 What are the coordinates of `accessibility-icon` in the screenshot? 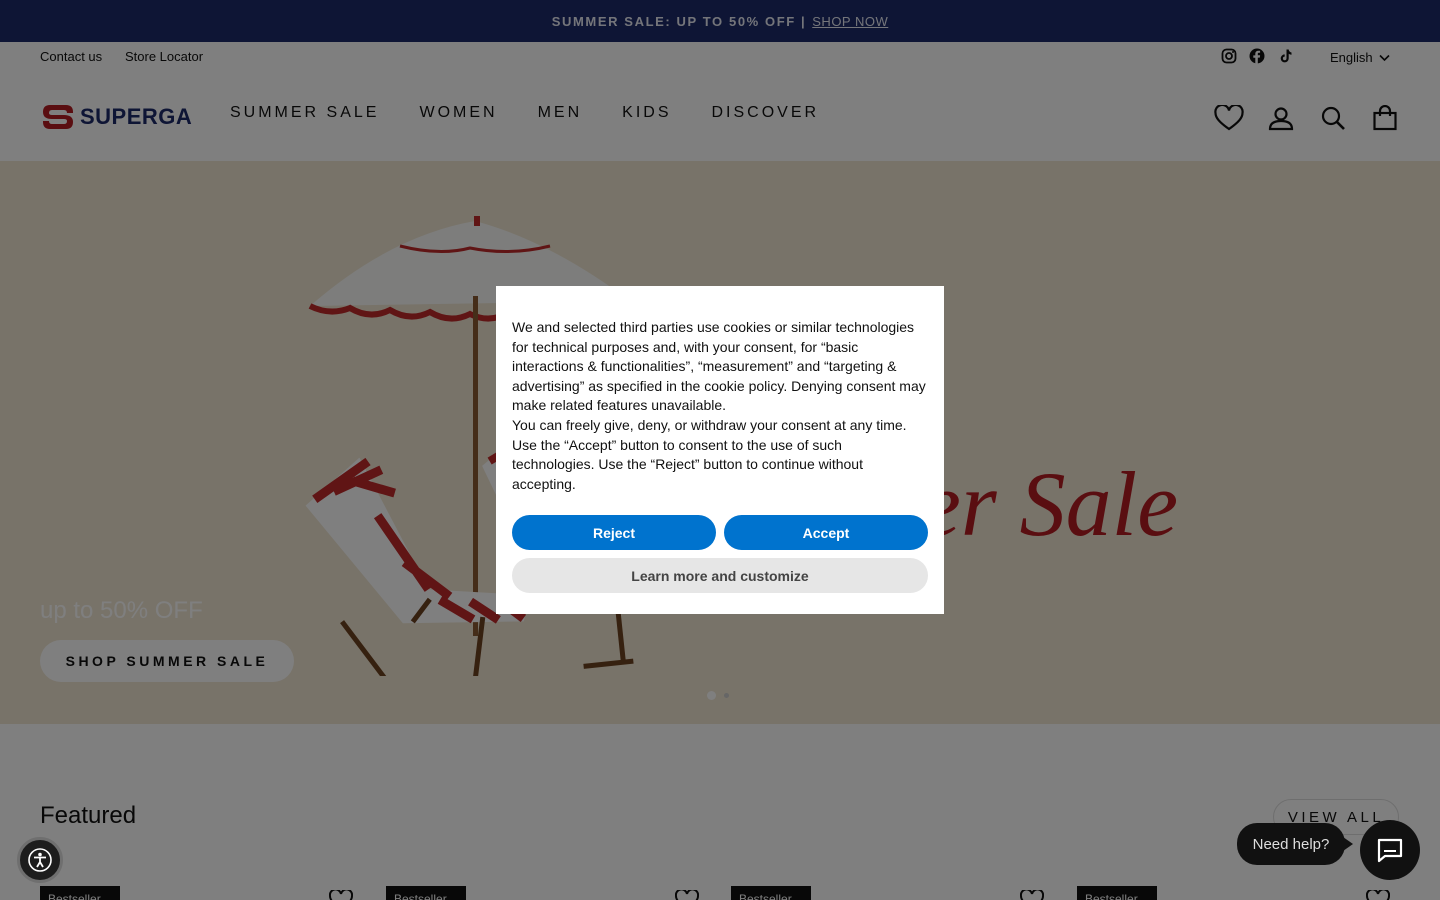 It's located at (40, 860).